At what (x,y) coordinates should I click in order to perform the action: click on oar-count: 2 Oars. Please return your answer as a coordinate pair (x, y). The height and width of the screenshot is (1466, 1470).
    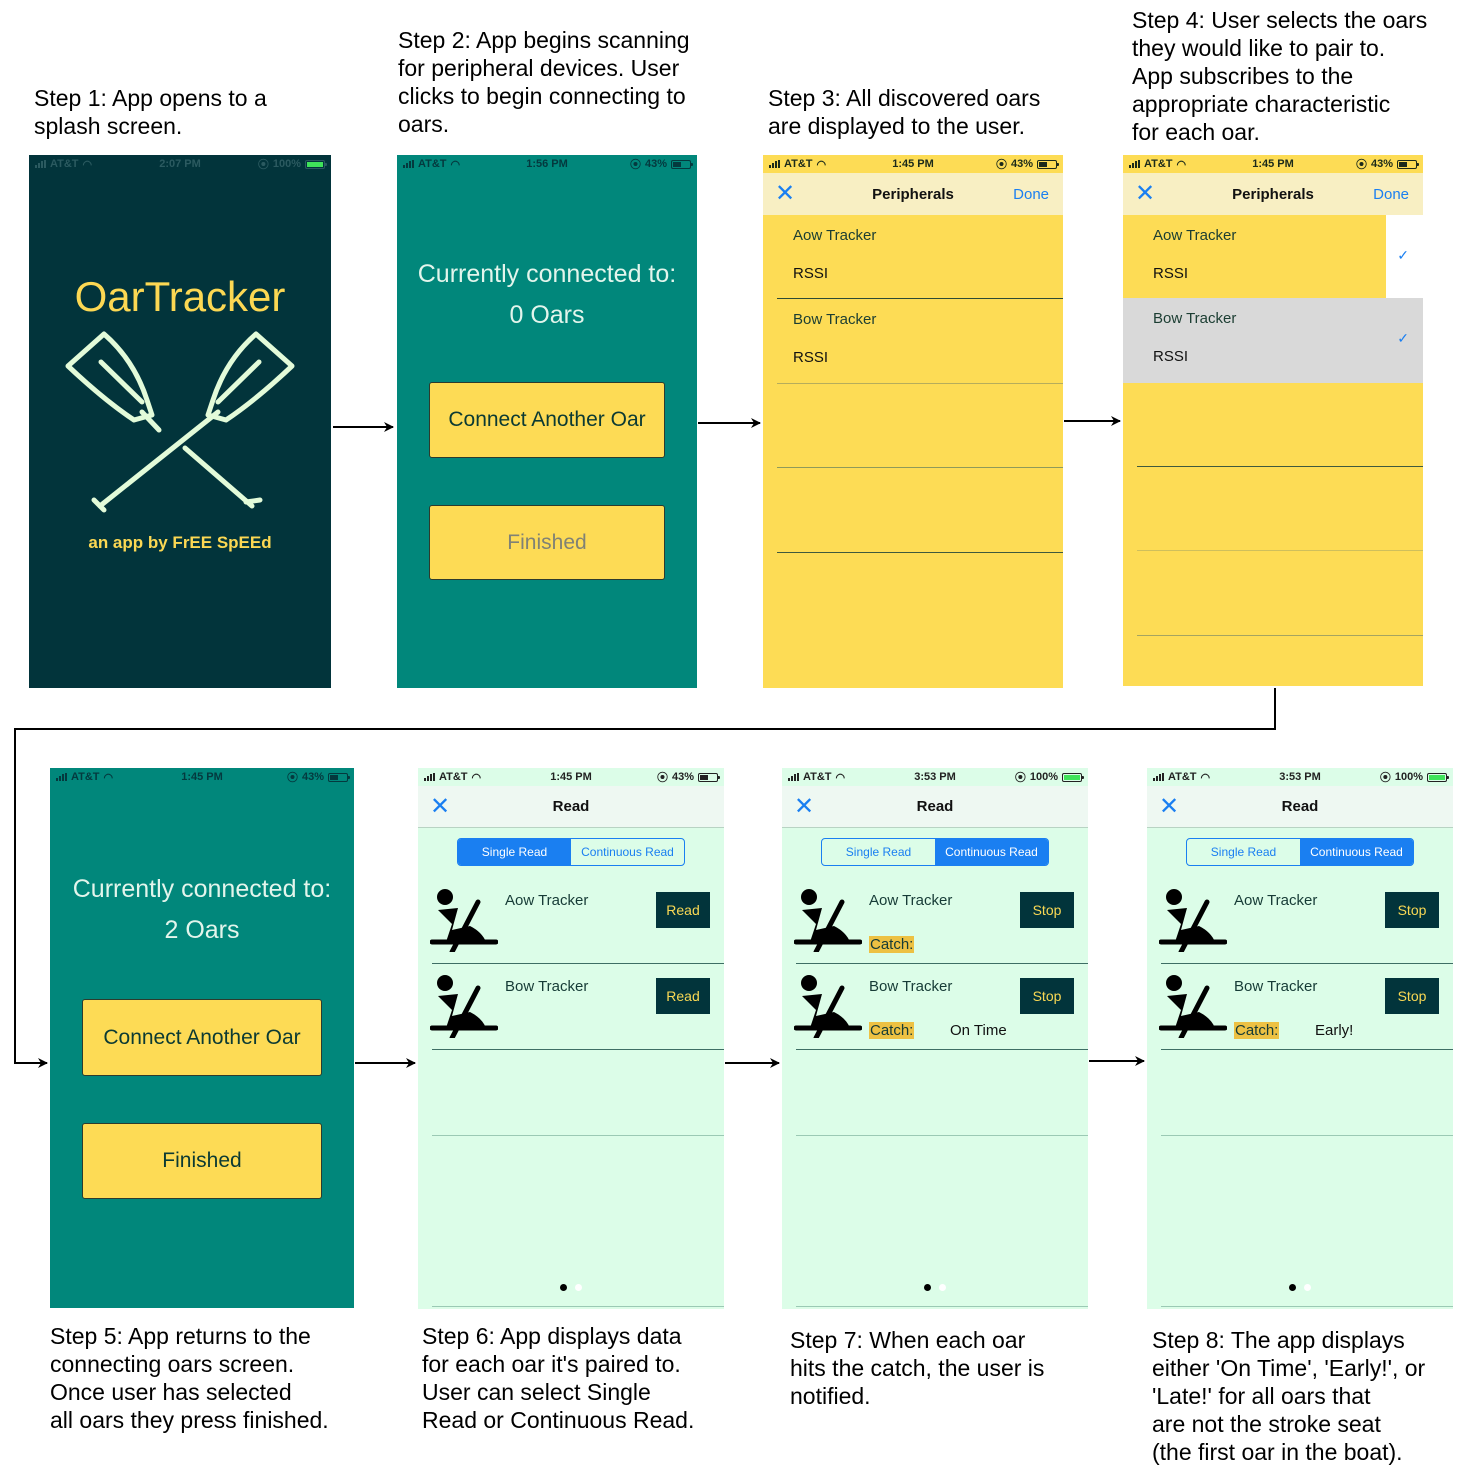
    Looking at the image, I should click on (202, 930).